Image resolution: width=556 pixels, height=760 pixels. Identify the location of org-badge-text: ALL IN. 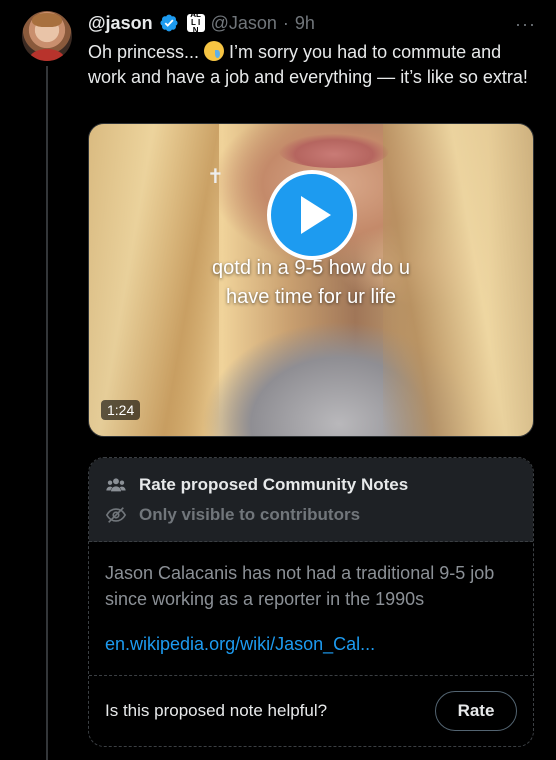
(195, 22).